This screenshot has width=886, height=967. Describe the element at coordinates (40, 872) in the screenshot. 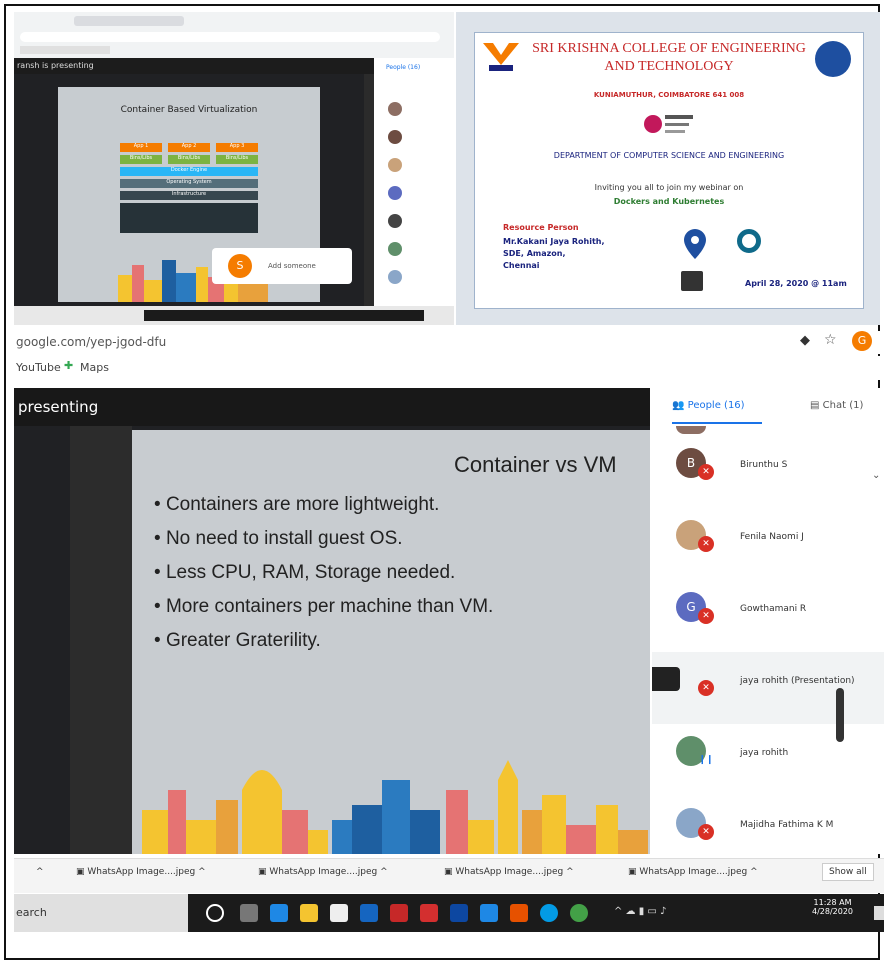

I see `chevron-up-icon: ^` at that location.